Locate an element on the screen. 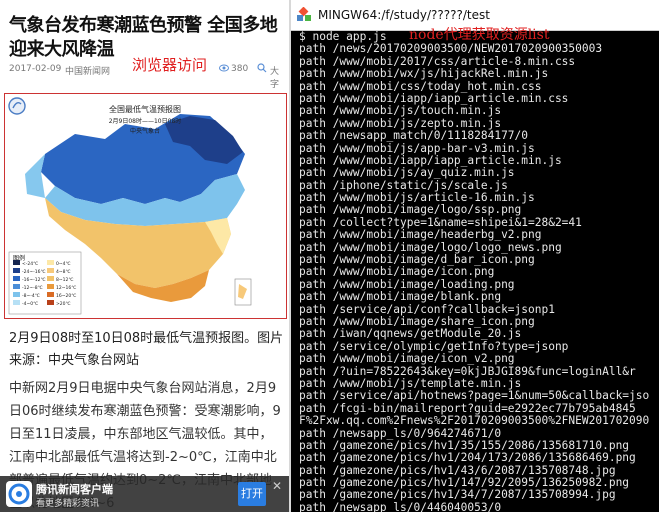 The image size is (659, 512). banner-subtitle: 看更多精彩资讯 is located at coordinates (68, 504).